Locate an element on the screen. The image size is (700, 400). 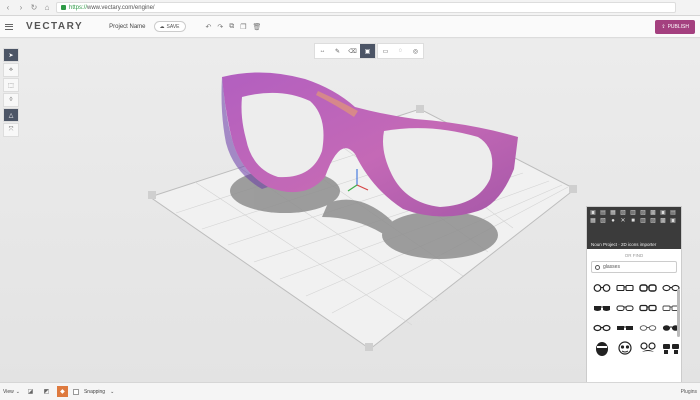
wireframe-icon: ◪ is located at coordinates (30, 391).